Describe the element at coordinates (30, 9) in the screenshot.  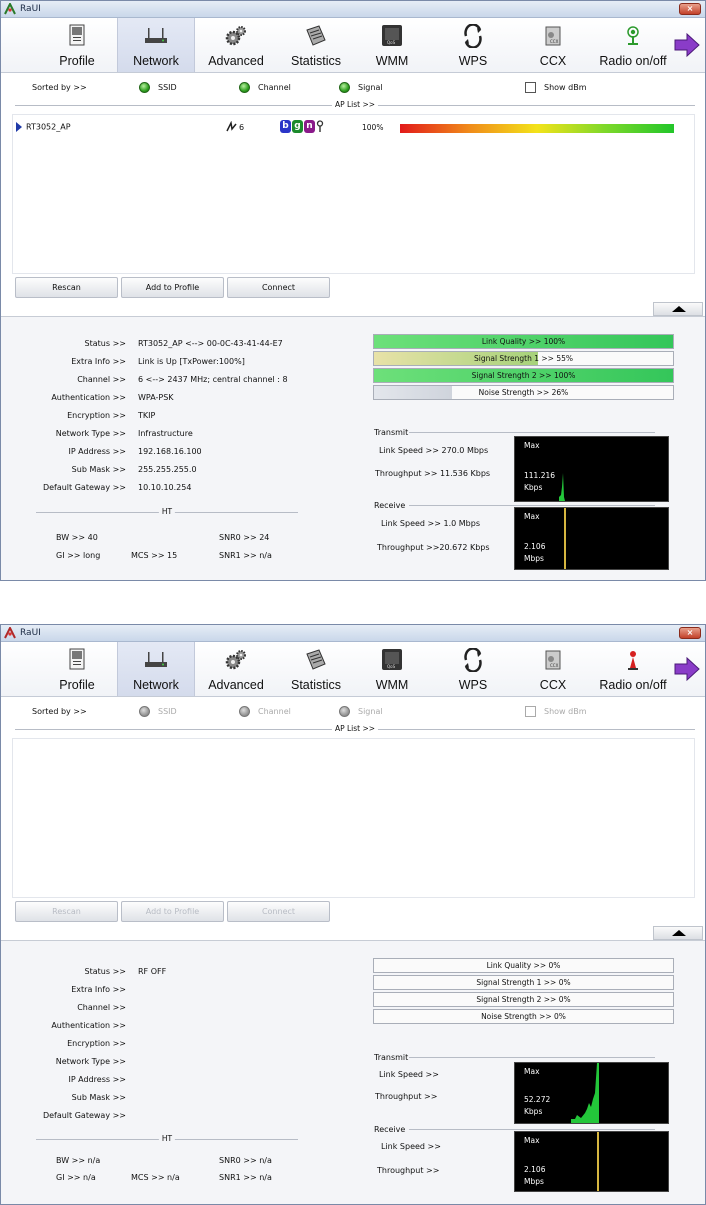
I see `window-title: RaUI` at that location.